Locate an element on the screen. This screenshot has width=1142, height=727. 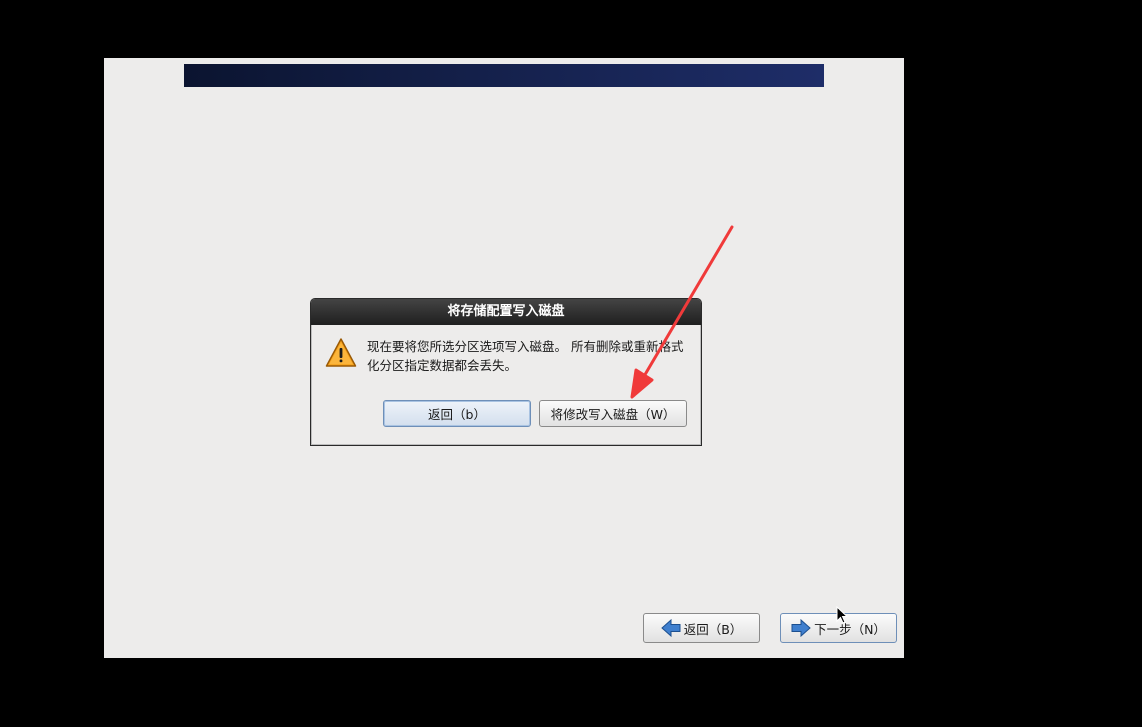
write-changes-button: 将修改写入磁盘（W） is located at coordinates (613, 413).